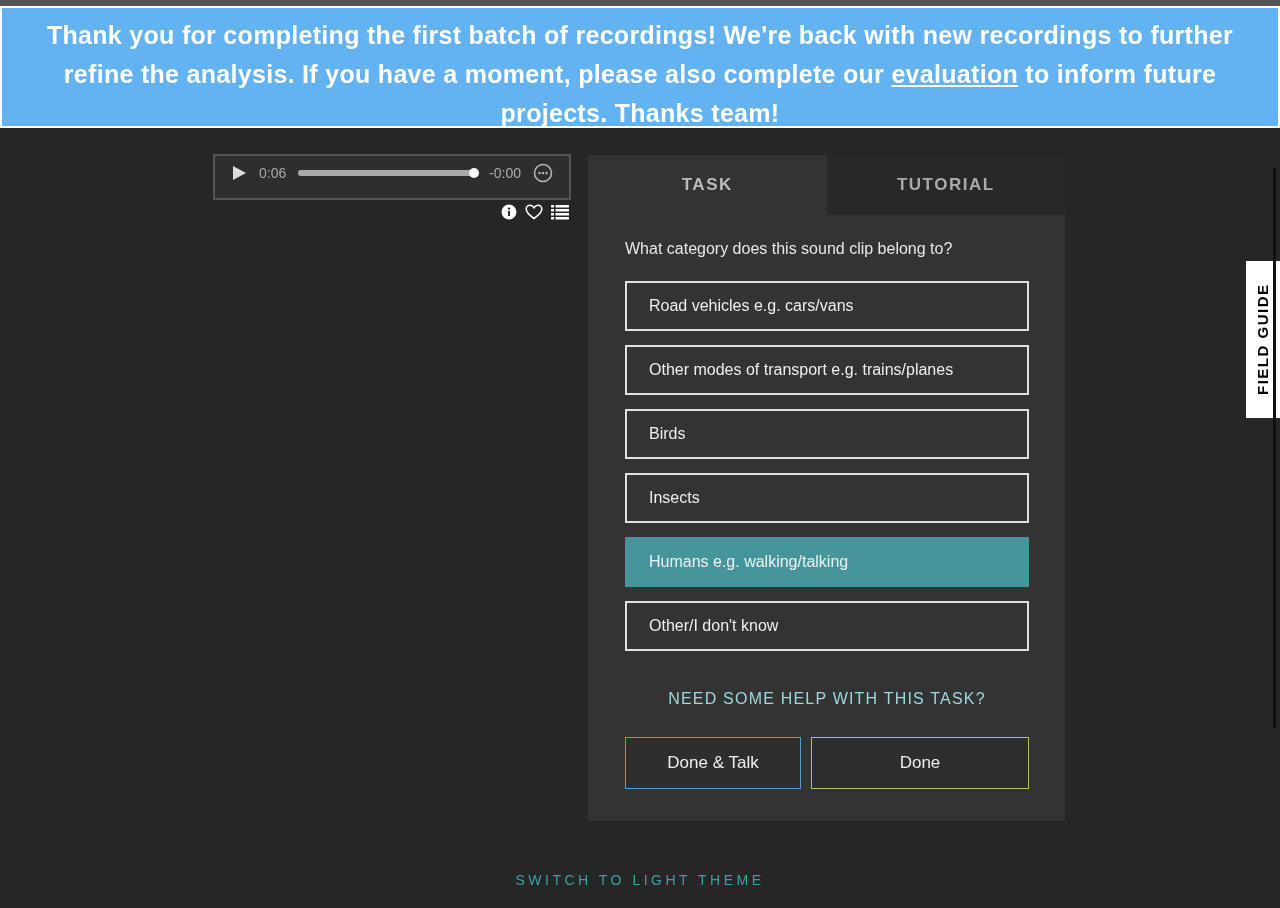 The width and height of the screenshot is (1280, 908). What do you see at coordinates (509, 212) in the screenshot?
I see `info-icon` at bounding box center [509, 212].